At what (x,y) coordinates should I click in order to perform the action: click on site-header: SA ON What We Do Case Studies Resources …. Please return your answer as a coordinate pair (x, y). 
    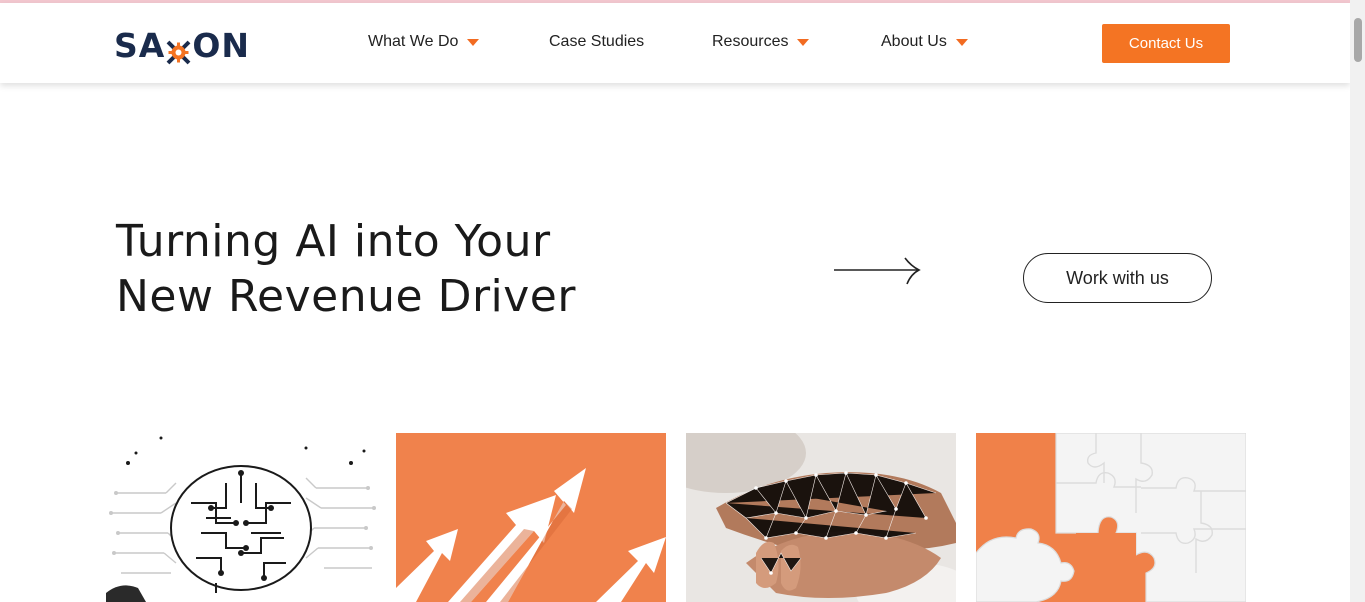
    Looking at the image, I should click on (675, 43).